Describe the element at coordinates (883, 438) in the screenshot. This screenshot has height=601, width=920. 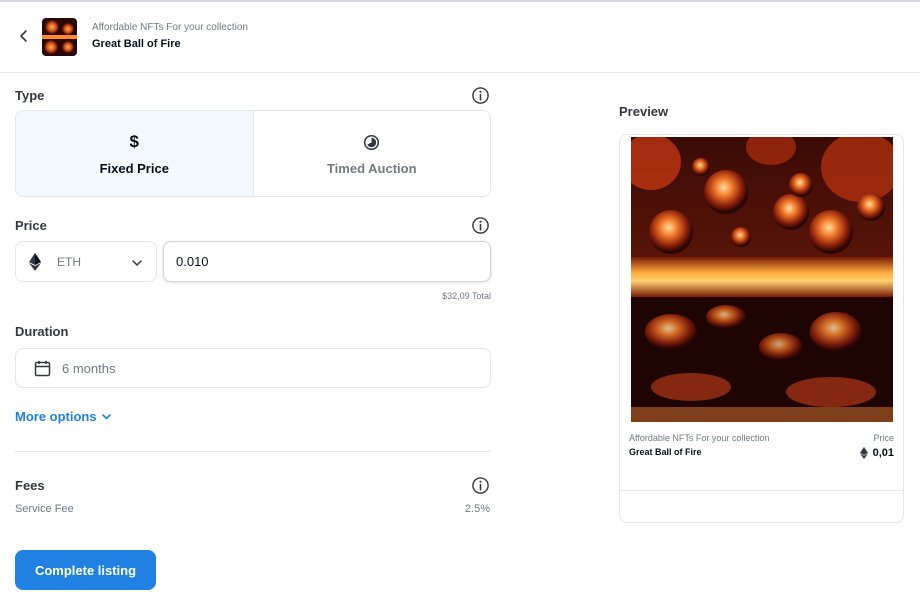
I see `preview-price-label: Price` at that location.